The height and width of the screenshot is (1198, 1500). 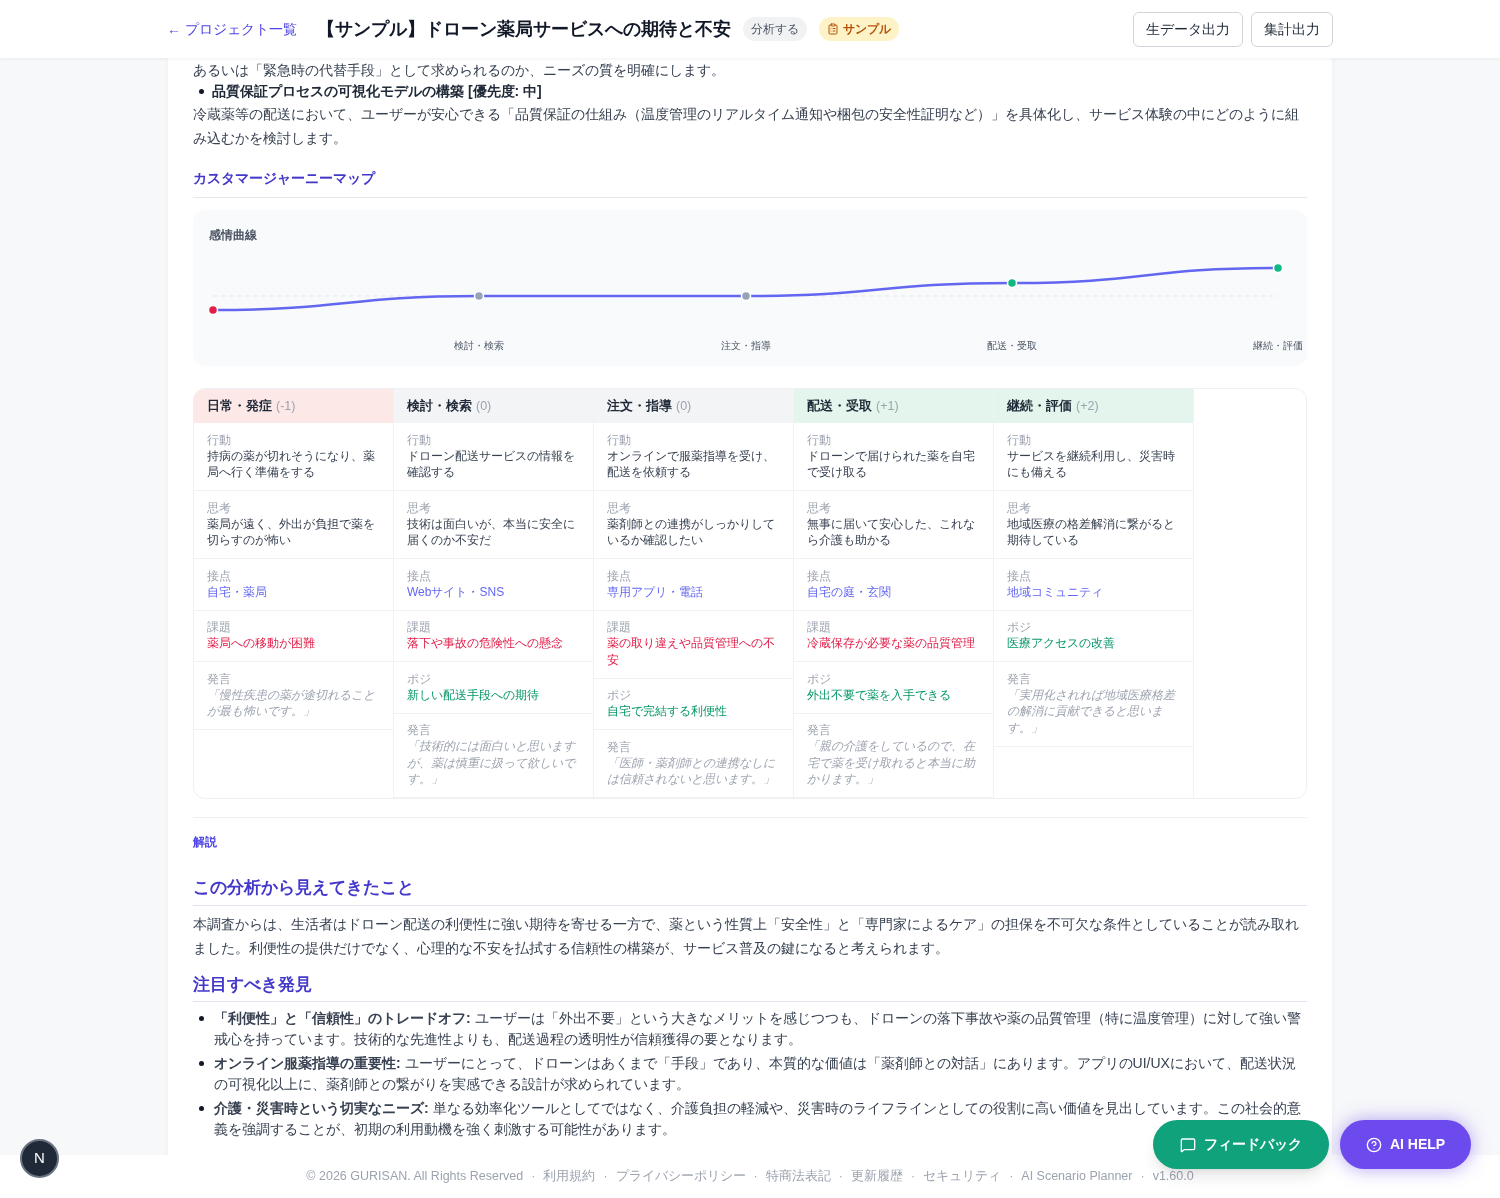 I want to click on body-text: 冷蔵薬等の配送において、ユーザーが安心できる「品質保証の仕組み（温度管理のリアルタイム通知や梱包の安全性証明など）」を具体化し、サービス体験の中にどのように組み込むかを検討します。, so click(x=746, y=126).